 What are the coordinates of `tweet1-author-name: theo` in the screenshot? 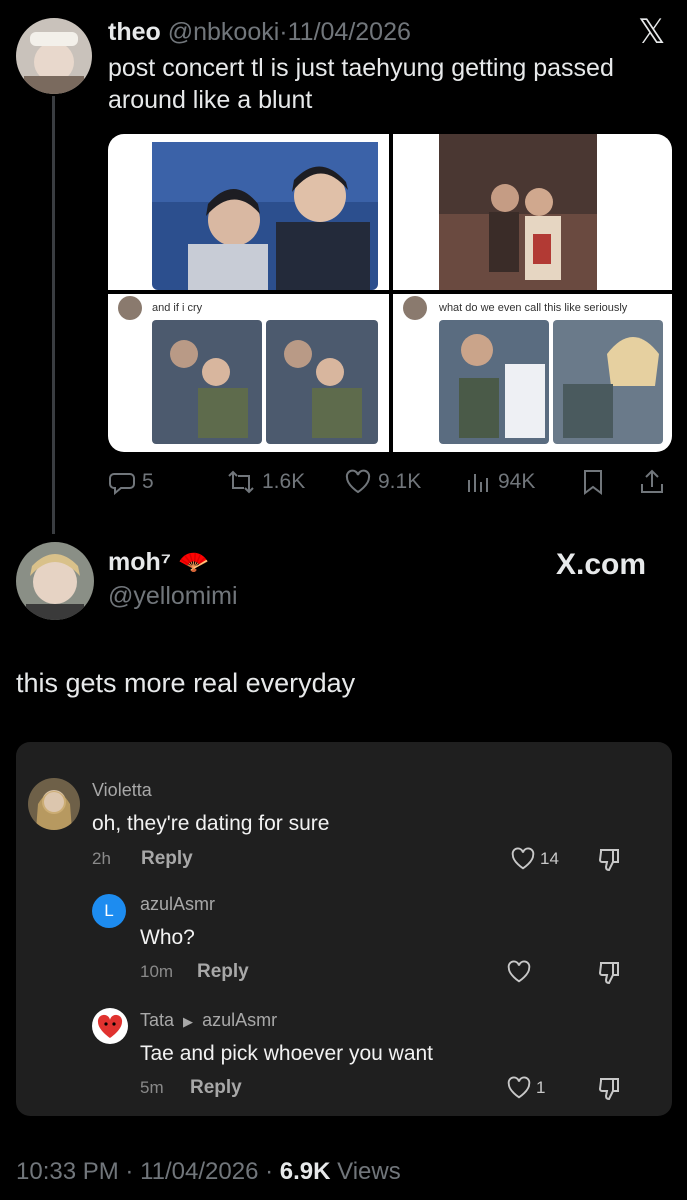 It's located at (134, 32).